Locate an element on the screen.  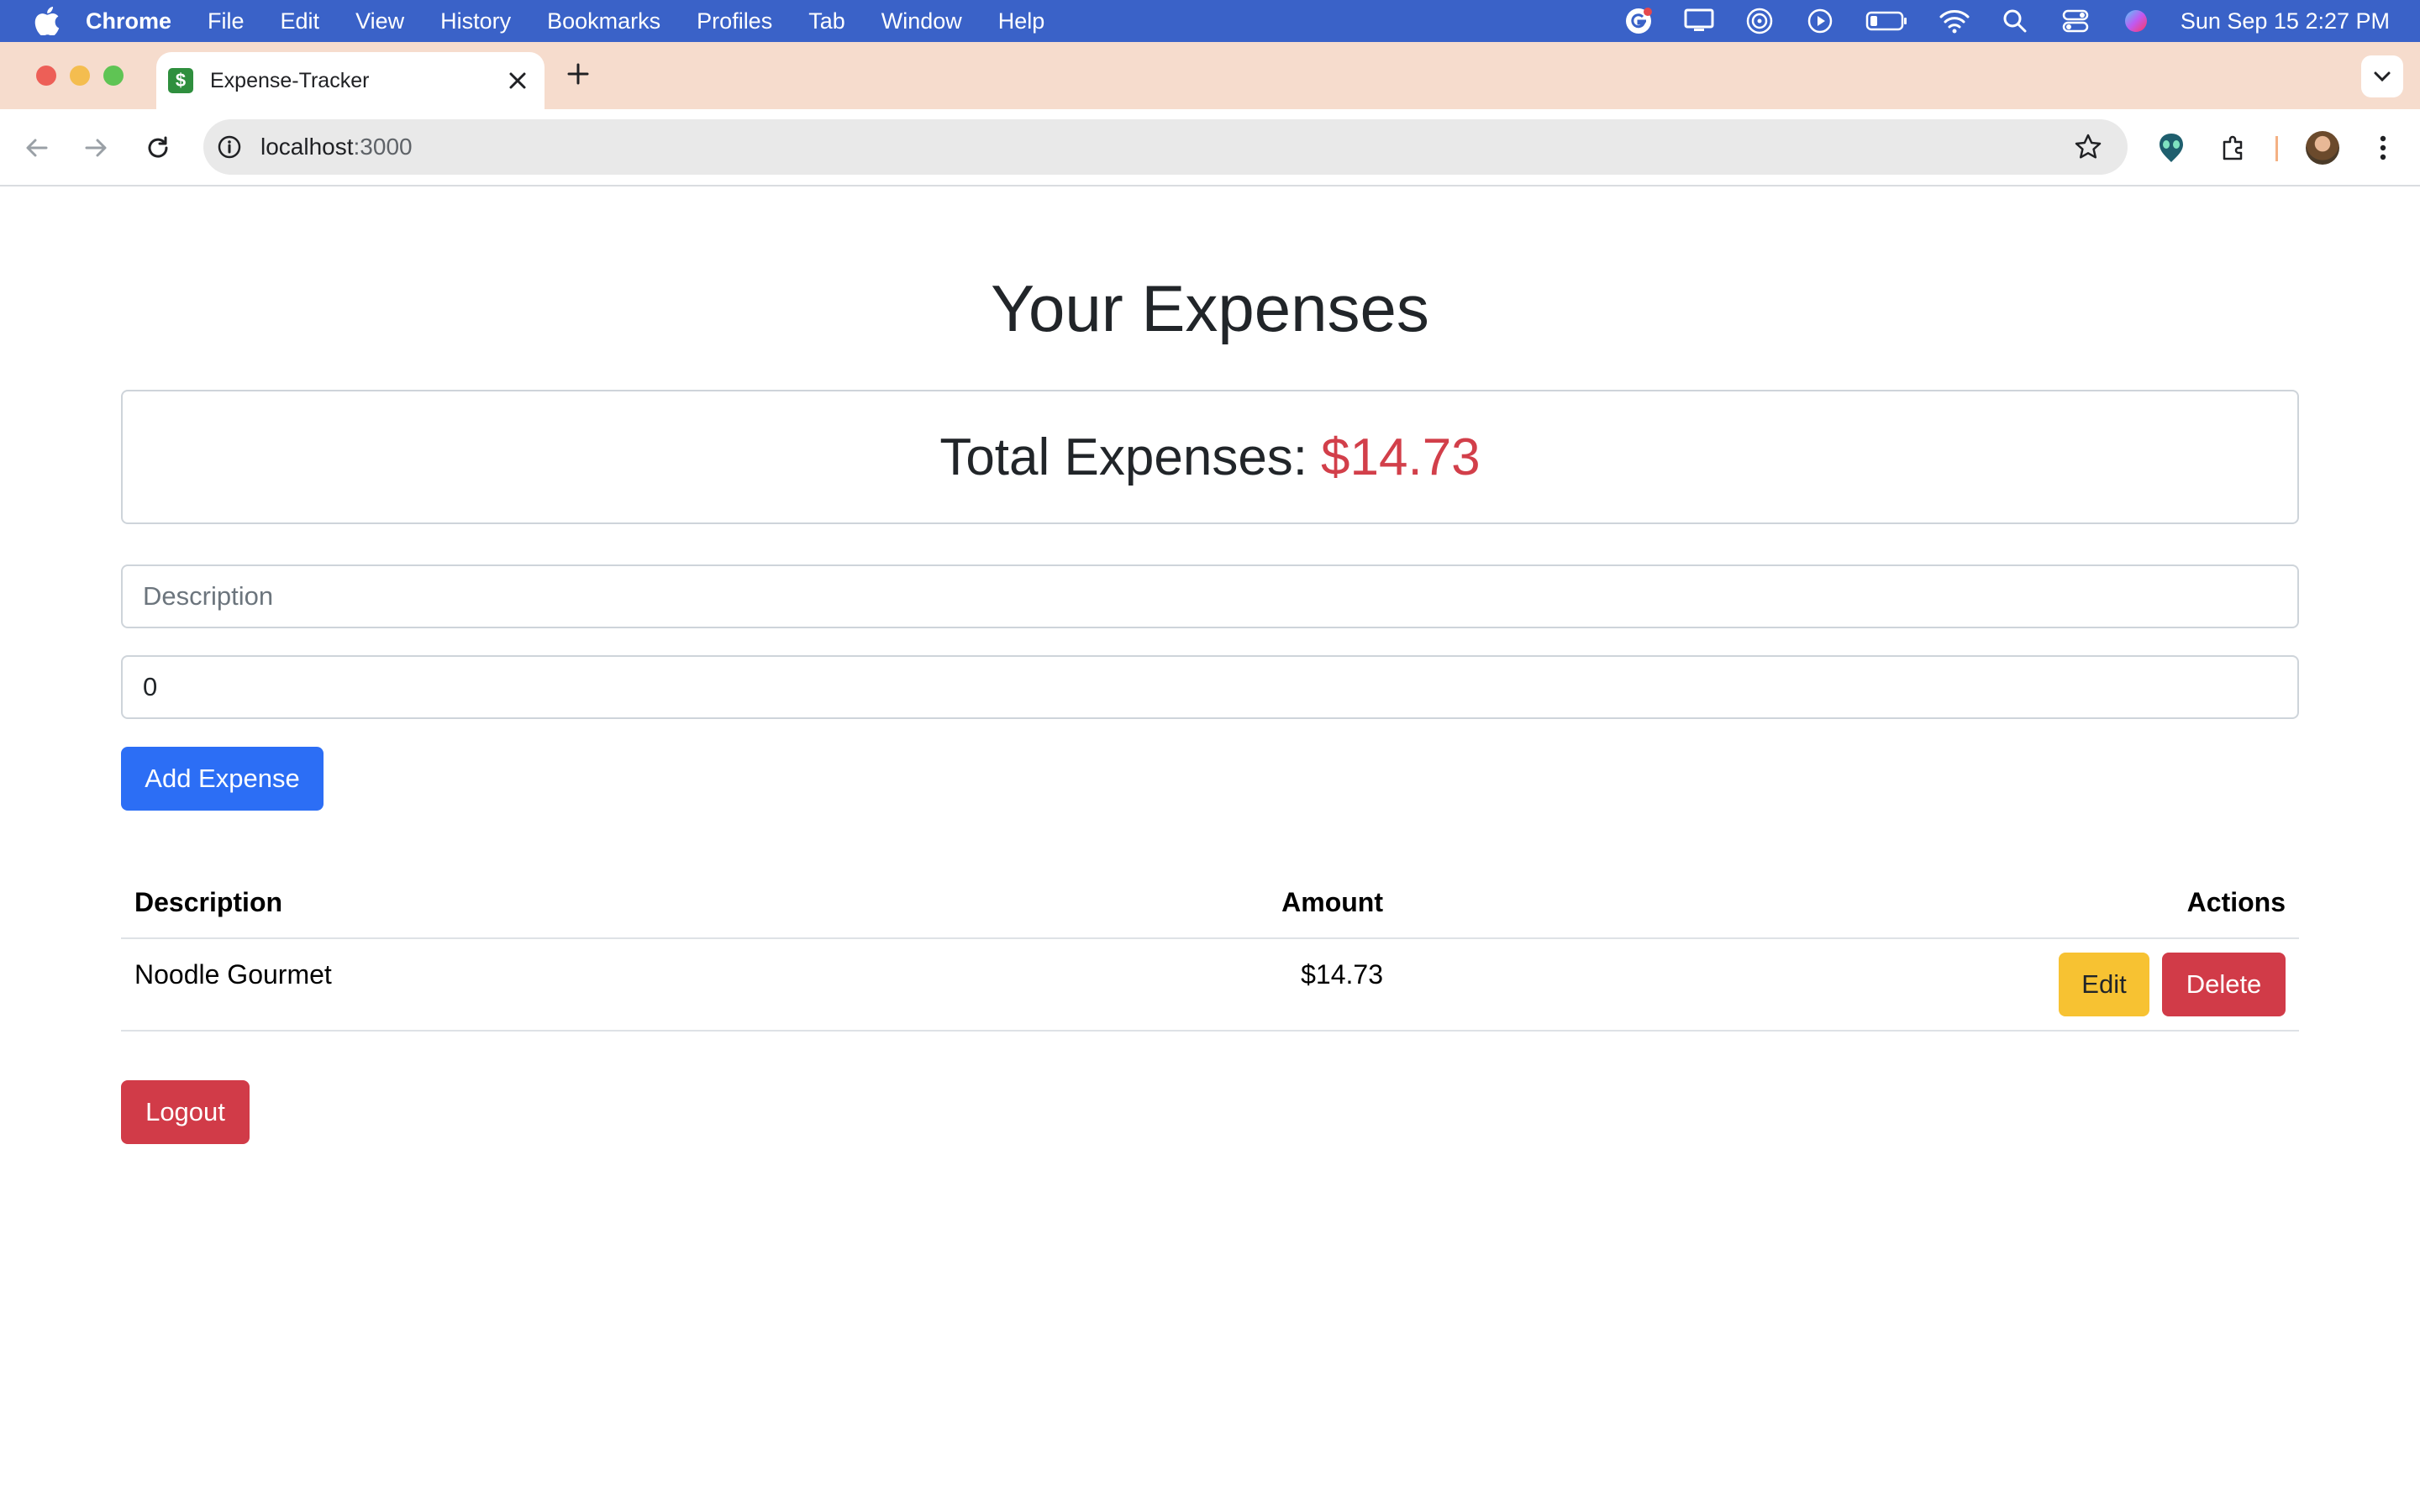
tab-strip: $ Expense-Tracker is located at coordinates (1210, 75).